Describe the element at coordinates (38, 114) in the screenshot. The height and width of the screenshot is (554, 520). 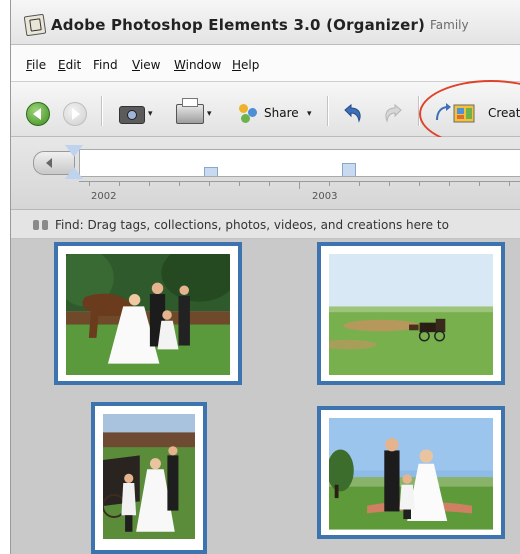
I see `back-icon` at that location.